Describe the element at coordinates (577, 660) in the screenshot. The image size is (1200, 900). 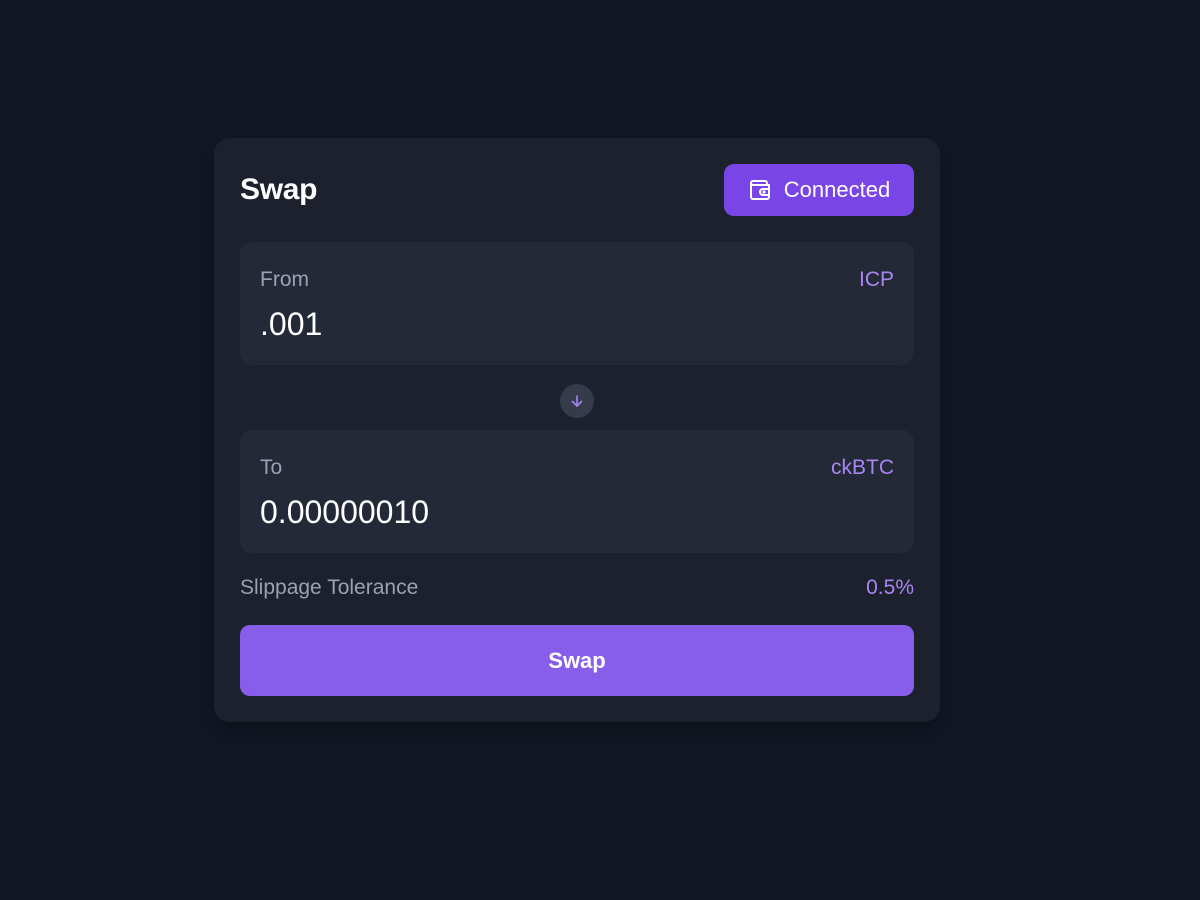
I see `swap-button: Swap` at that location.